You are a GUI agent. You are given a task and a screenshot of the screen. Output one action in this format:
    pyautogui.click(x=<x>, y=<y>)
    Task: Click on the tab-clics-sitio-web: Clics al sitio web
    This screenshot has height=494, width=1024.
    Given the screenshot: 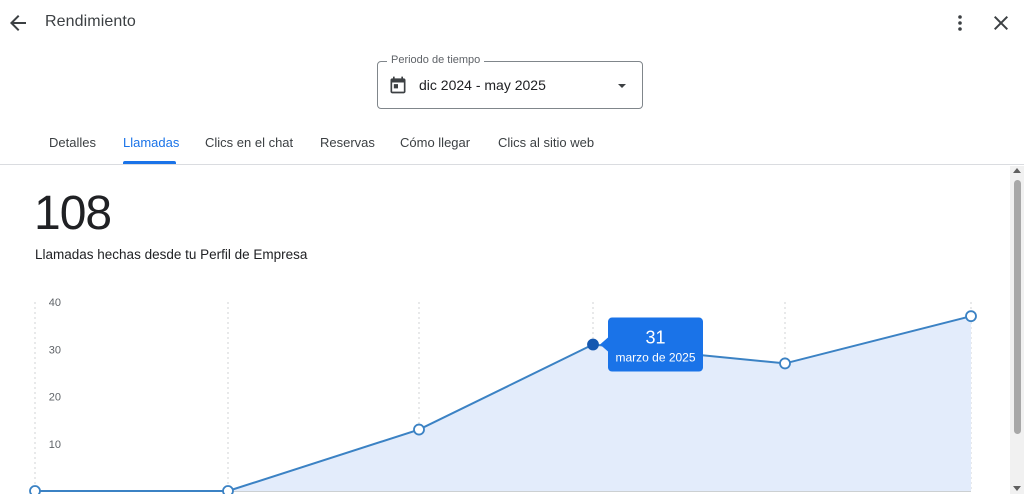 What is the action you would take?
    pyautogui.click(x=546, y=142)
    